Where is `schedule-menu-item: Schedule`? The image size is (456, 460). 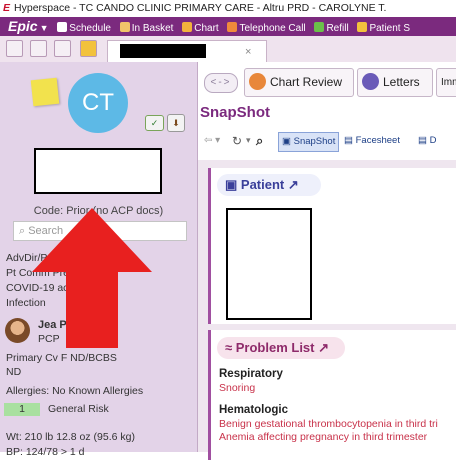
schedule-menu-item: Schedule is located at coordinates (84, 27).